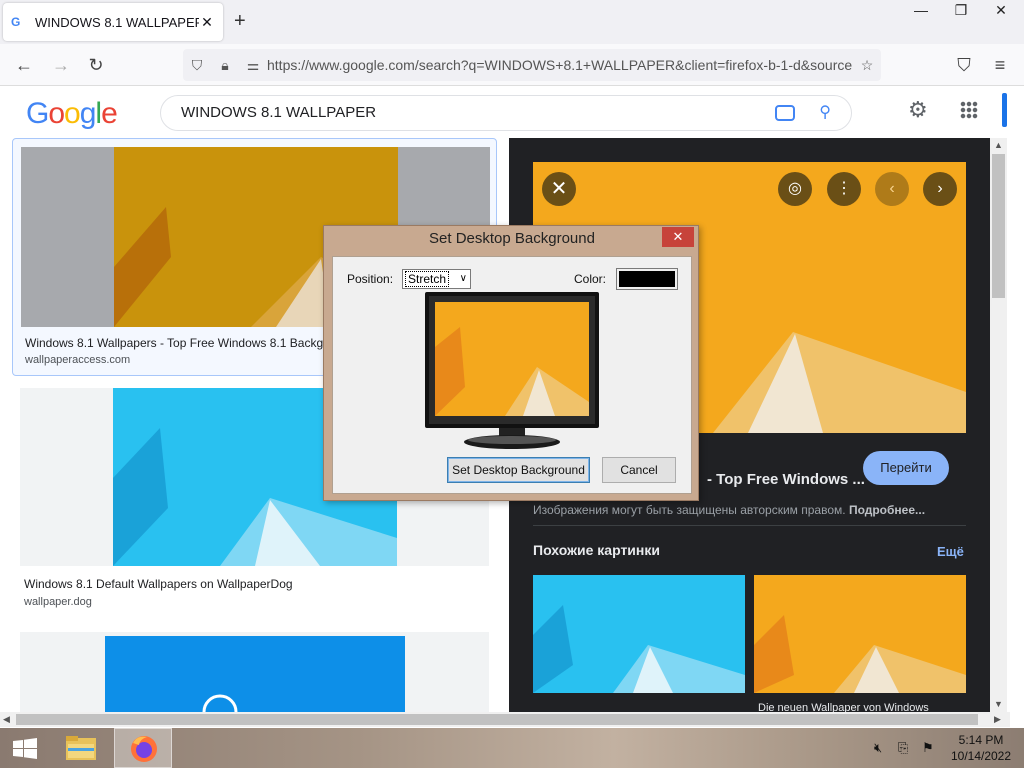 This screenshot has width=1024, height=768. I want to click on color-swatch, so click(647, 279).